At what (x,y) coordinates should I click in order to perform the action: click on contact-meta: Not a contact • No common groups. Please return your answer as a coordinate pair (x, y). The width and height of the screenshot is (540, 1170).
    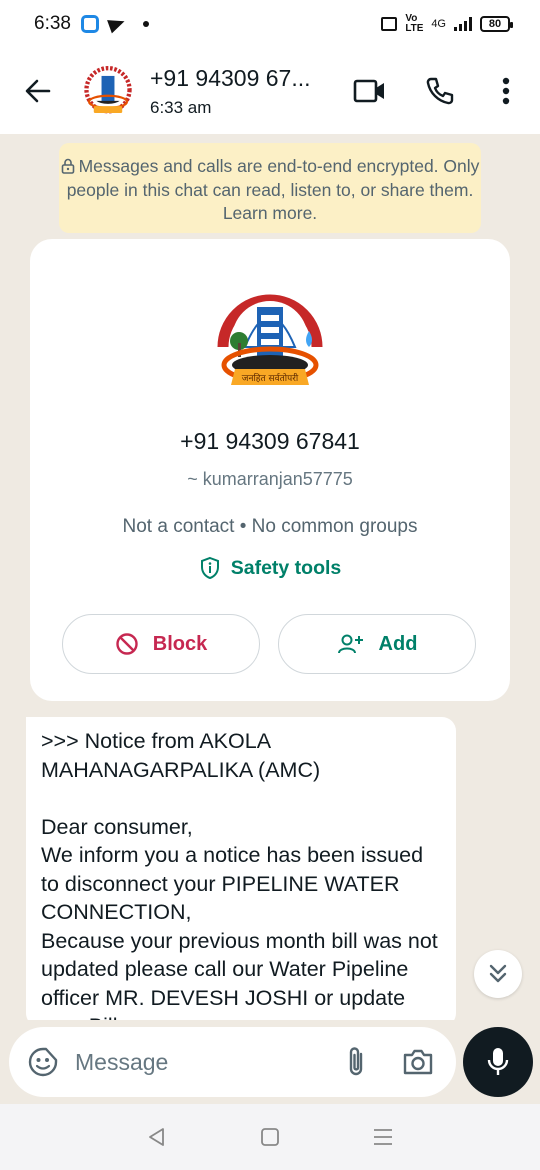
    Looking at the image, I should click on (270, 526).